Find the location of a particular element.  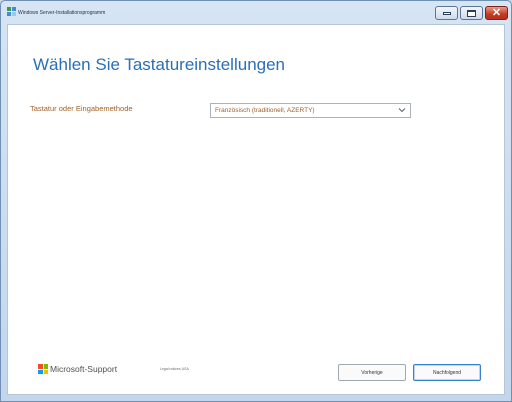

keyboard-select: Französisch (traditionell, AZERTY) is located at coordinates (310, 110).